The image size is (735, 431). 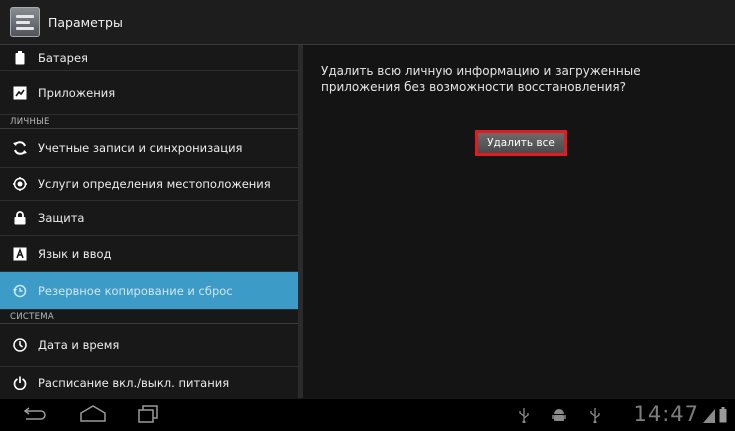 I want to click on apps-icon, so click(x=20, y=93).